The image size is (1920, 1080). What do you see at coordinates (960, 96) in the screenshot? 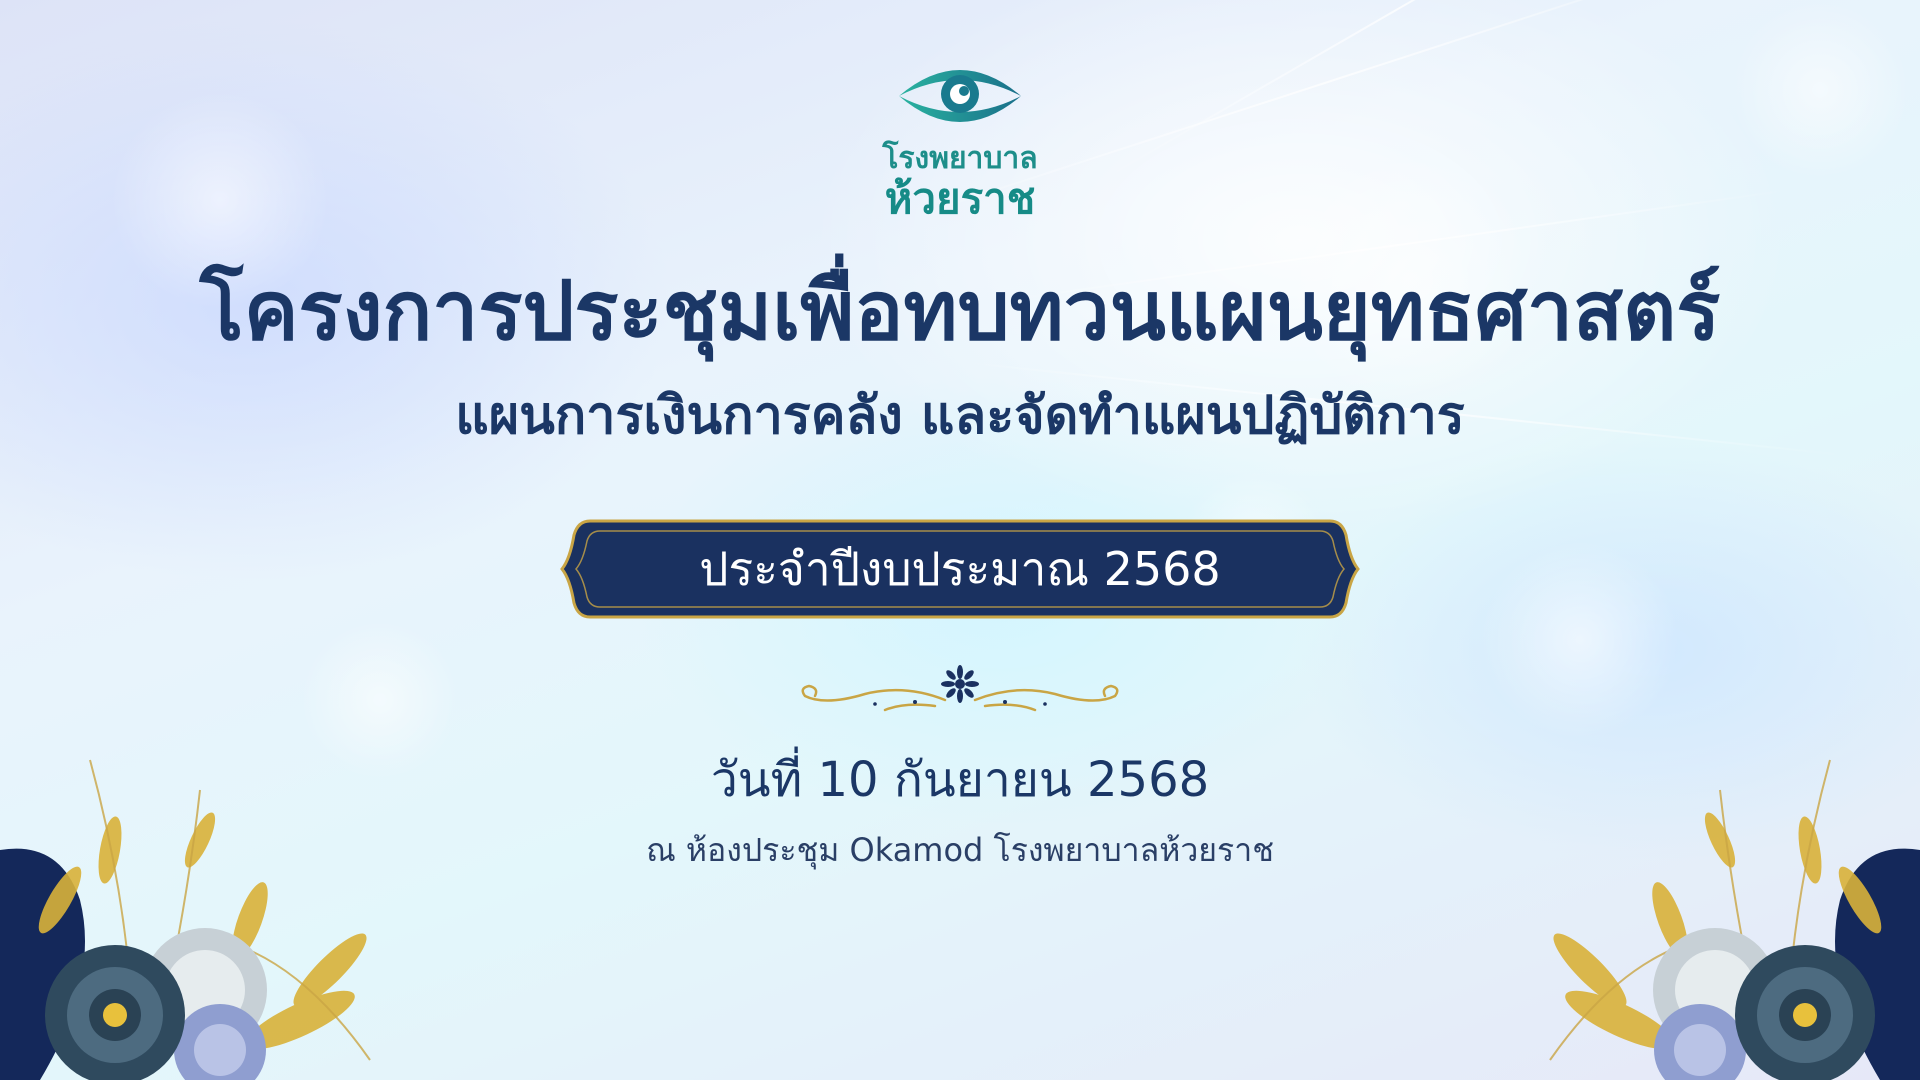
I see `eye-icon` at bounding box center [960, 96].